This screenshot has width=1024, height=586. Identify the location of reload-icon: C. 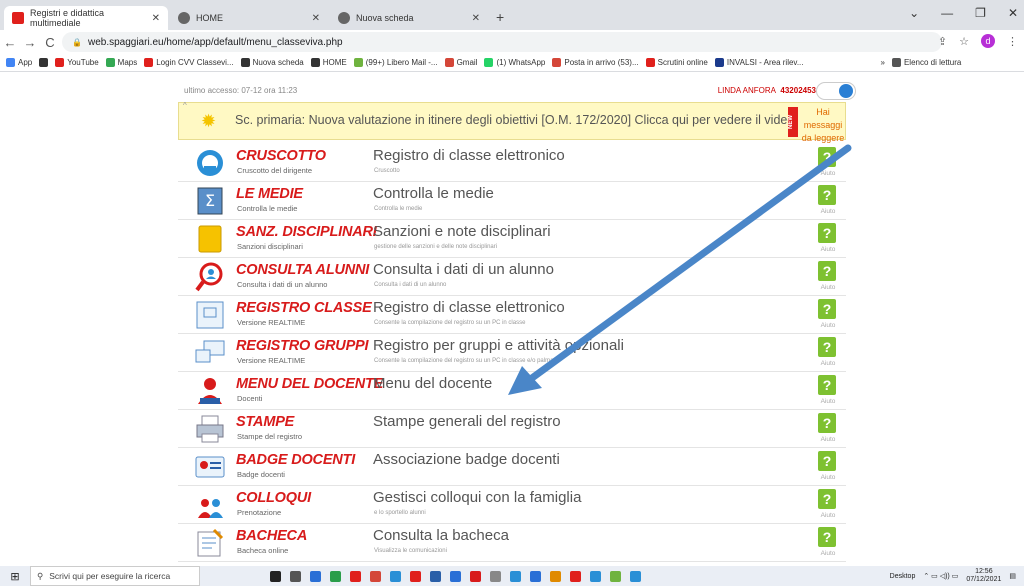
(50, 42).